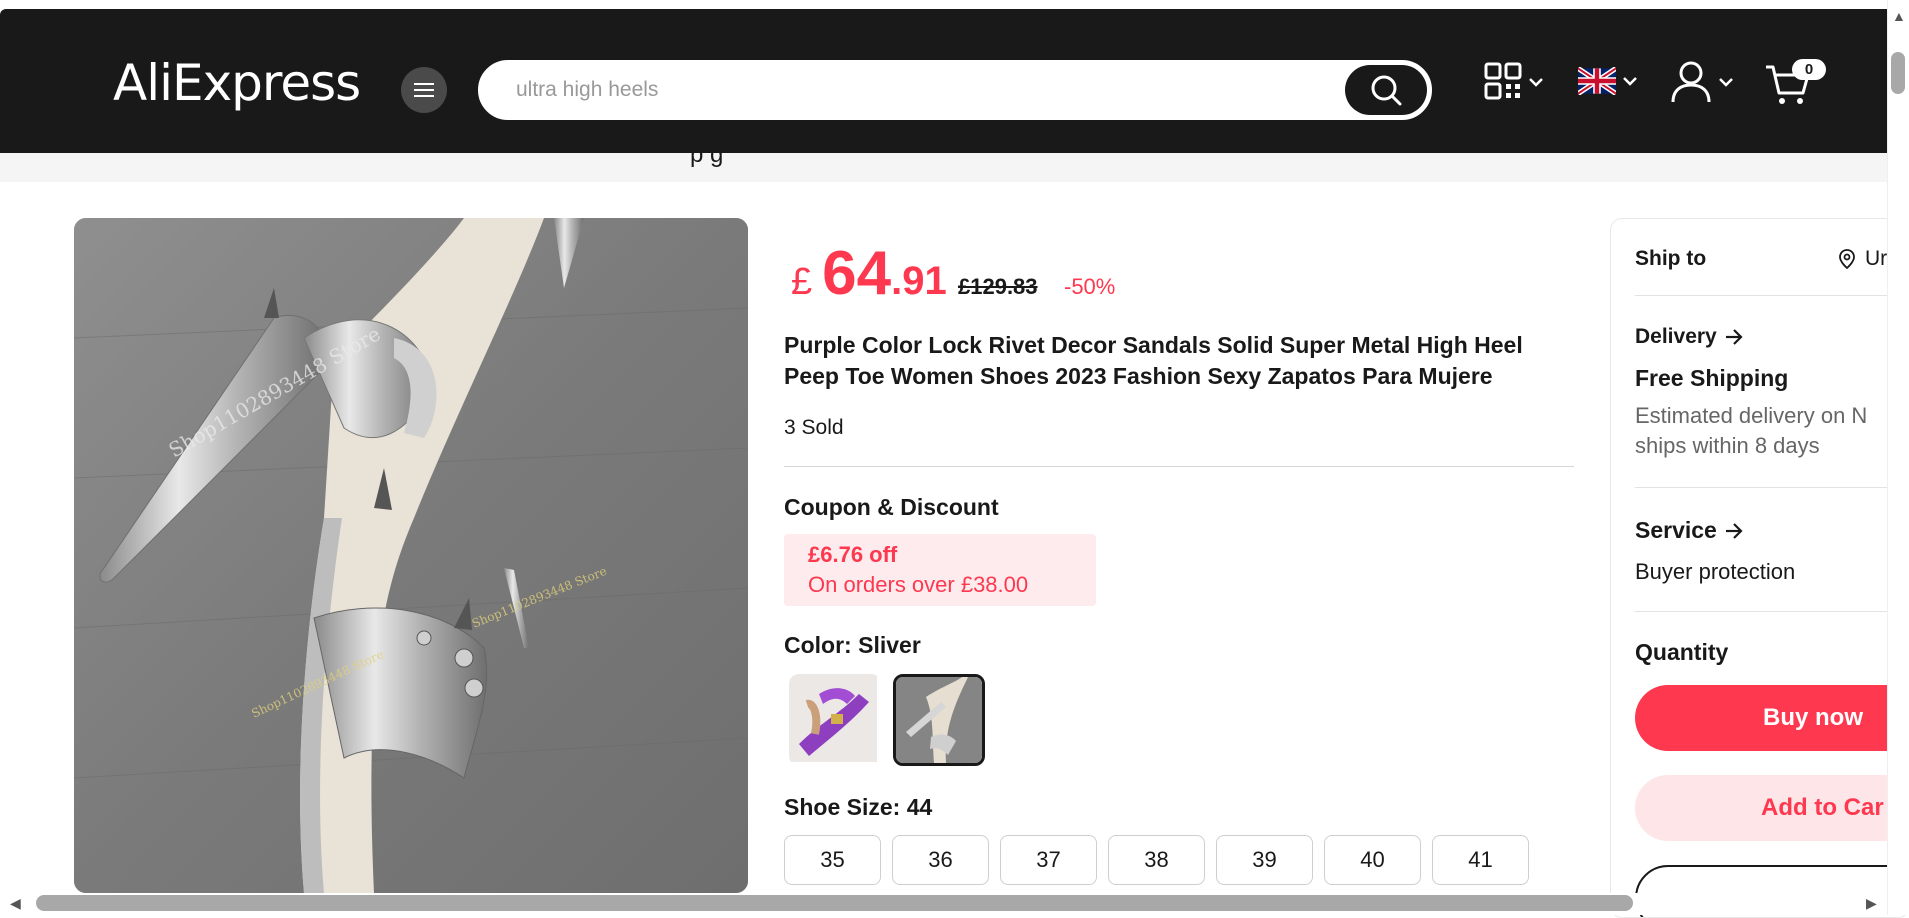 This screenshot has width=1909, height=918. I want to click on qr-code-icon, so click(1503, 81).